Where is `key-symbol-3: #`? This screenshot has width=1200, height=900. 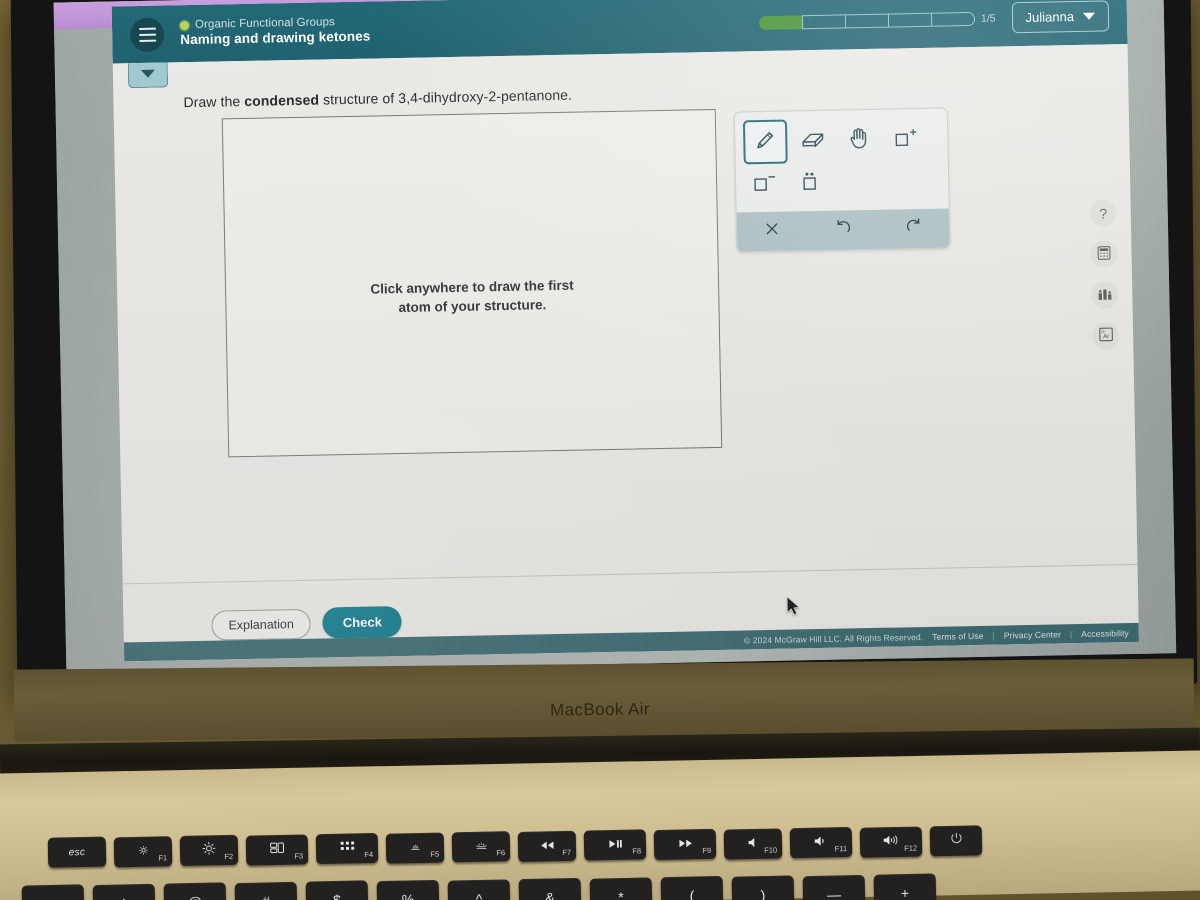
key-symbol-3: # is located at coordinates (266, 890).